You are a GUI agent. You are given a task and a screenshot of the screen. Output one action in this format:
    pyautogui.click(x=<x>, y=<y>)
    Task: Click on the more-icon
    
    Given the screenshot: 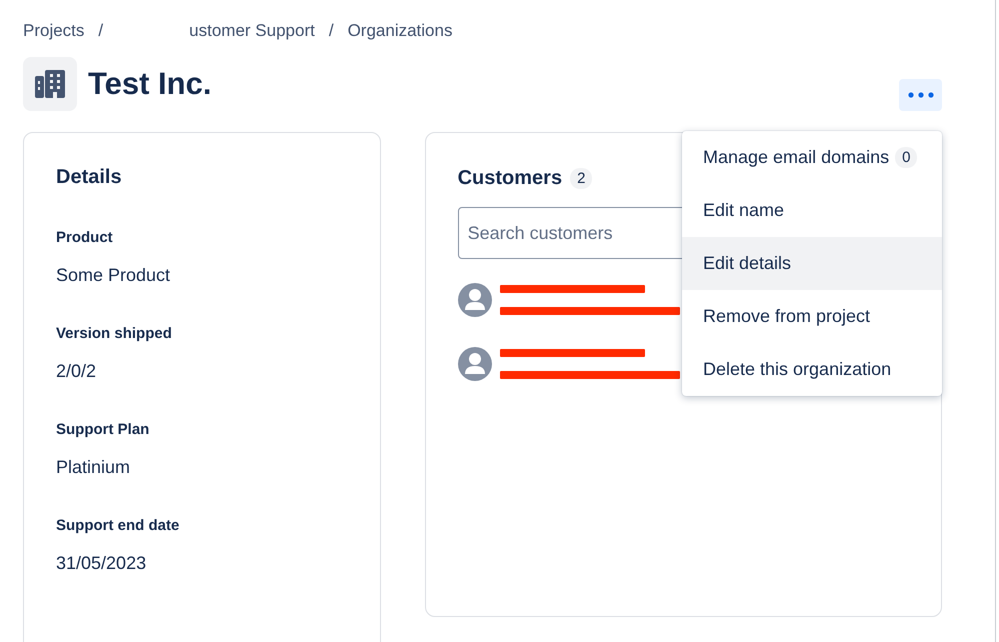 What is the action you would take?
    pyautogui.click(x=921, y=95)
    